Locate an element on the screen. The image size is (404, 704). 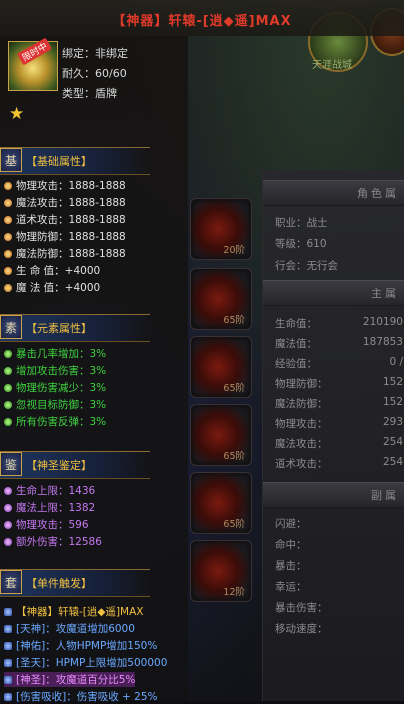
section-icon: 基 is located at coordinates (11, 160).